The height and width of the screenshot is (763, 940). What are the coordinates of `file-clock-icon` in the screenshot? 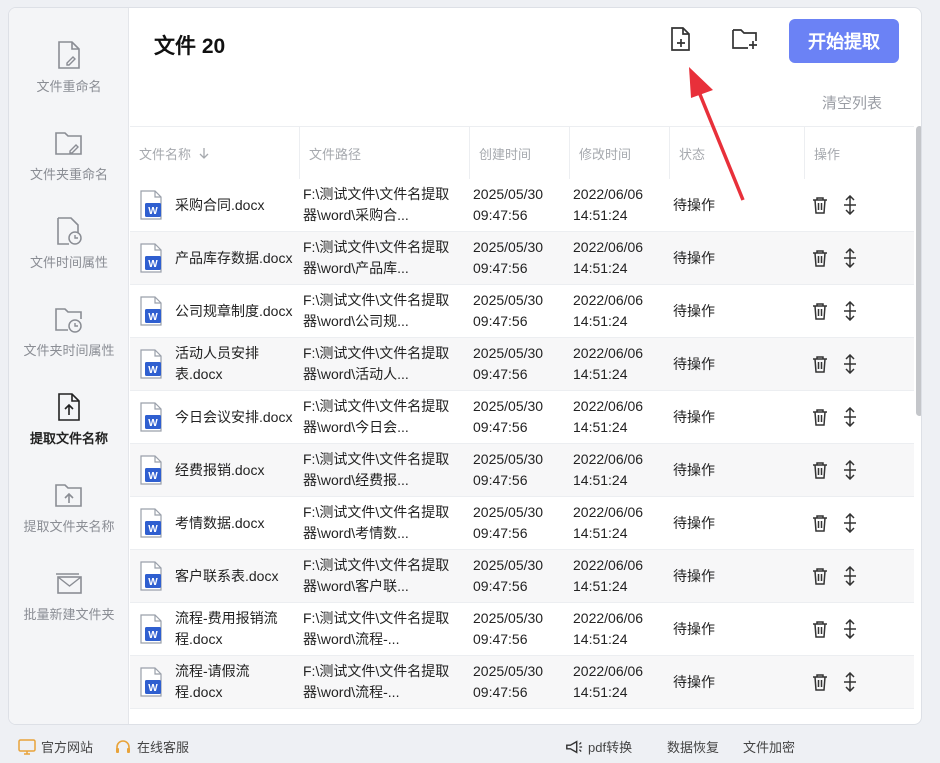 It's located at (69, 231).